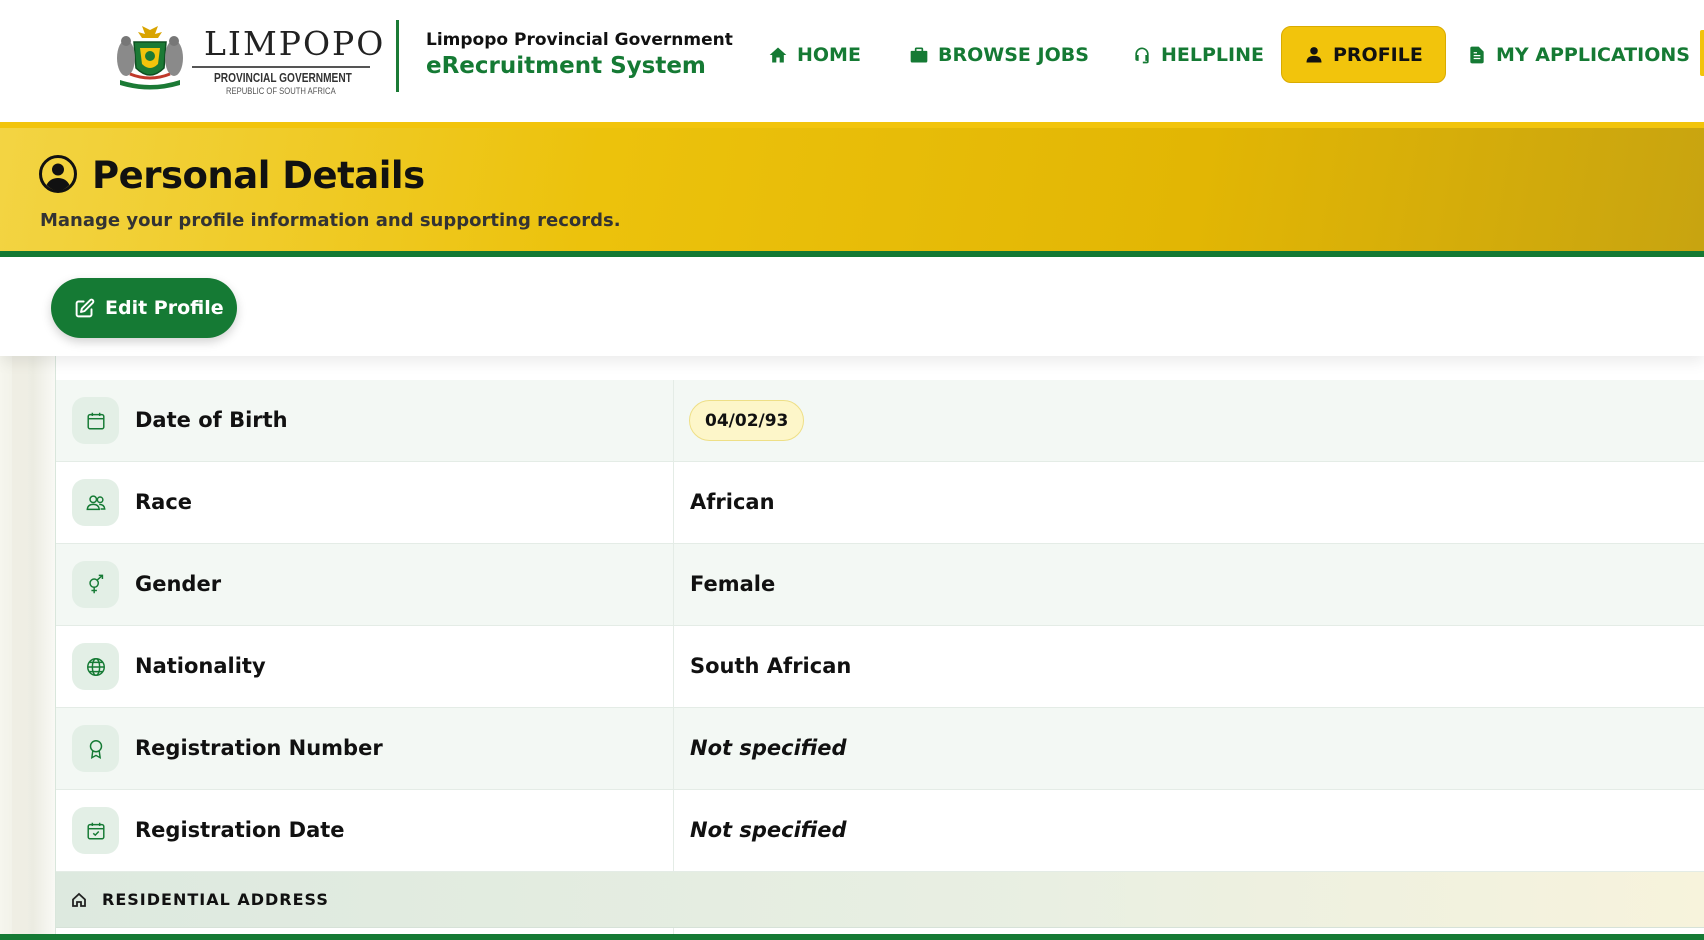 This screenshot has width=1704, height=940. I want to click on field-label: Nationality, so click(200, 666).